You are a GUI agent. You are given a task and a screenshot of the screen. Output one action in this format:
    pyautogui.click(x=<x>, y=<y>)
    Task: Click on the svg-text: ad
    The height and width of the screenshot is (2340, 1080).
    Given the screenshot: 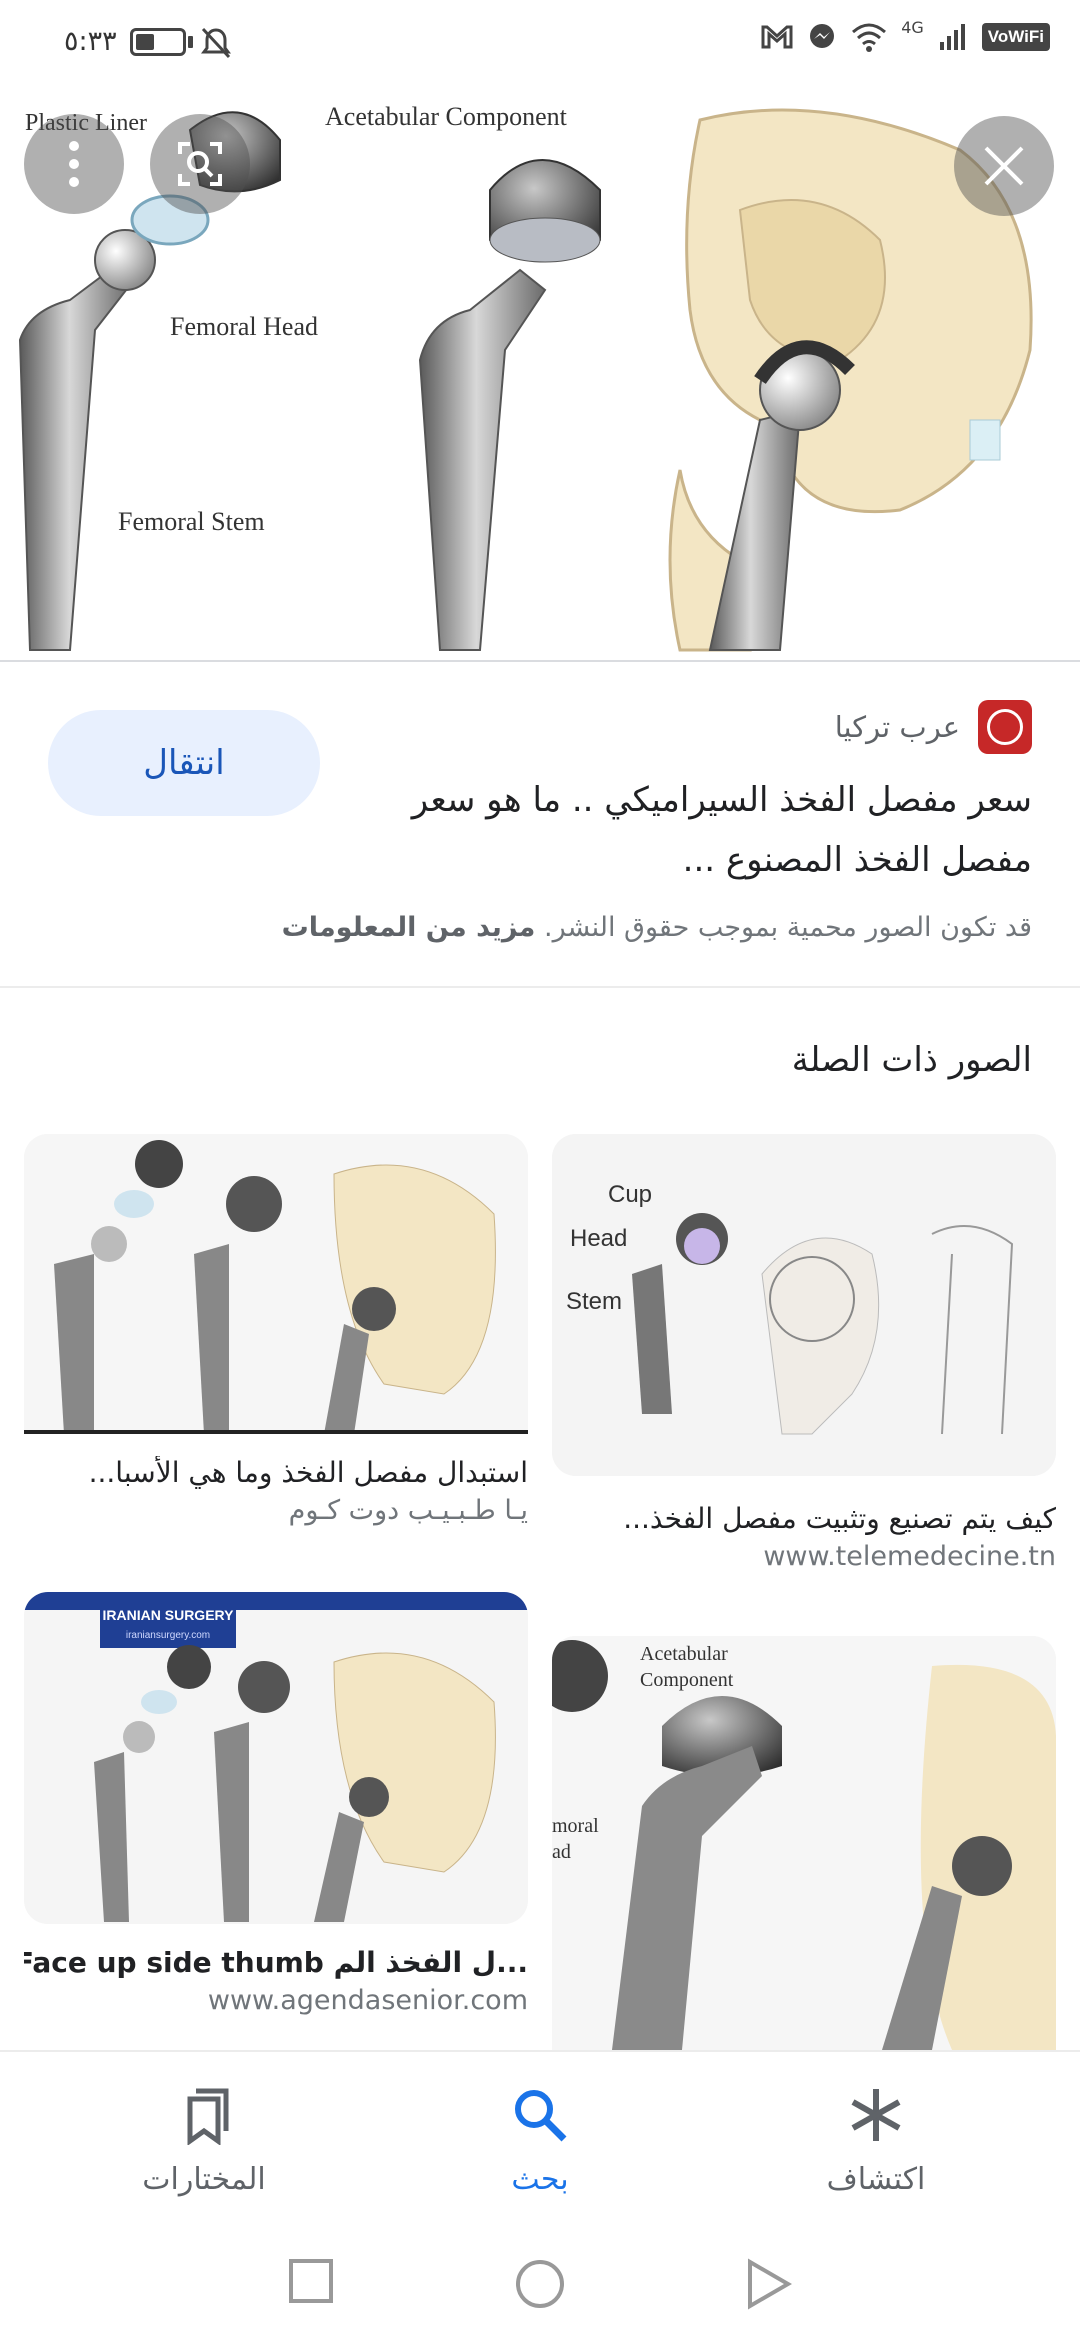 What is the action you would take?
    pyautogui.click(x=561, y=1852)
    